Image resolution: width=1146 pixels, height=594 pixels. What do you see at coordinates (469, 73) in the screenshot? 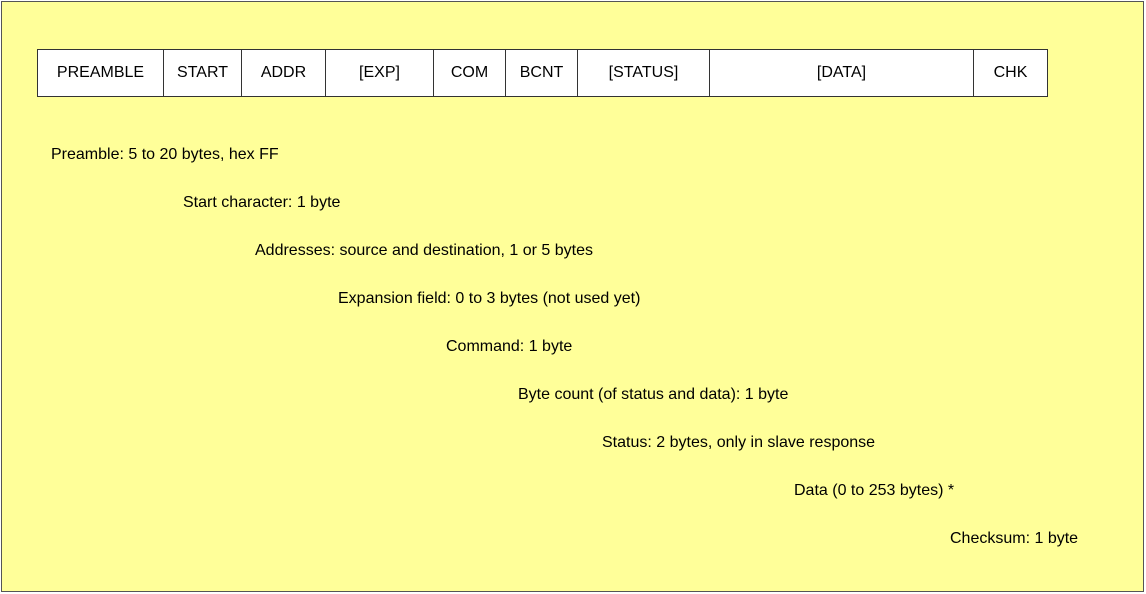
I see `field-cell-com: COM` at bounding box center [469, 73].